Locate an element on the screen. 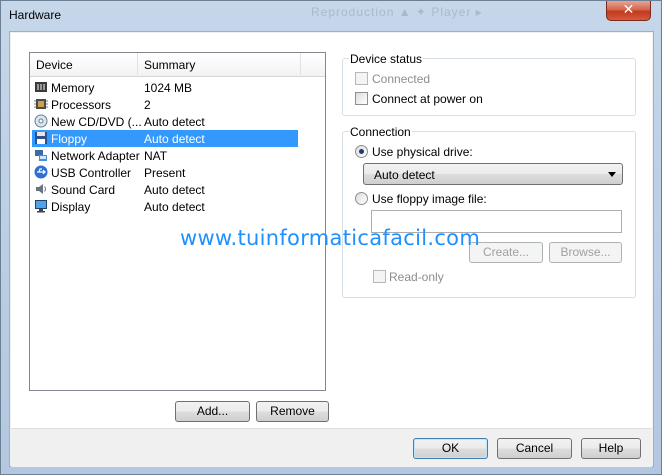  window-title: Hardware is located at coordinates (35, 15).